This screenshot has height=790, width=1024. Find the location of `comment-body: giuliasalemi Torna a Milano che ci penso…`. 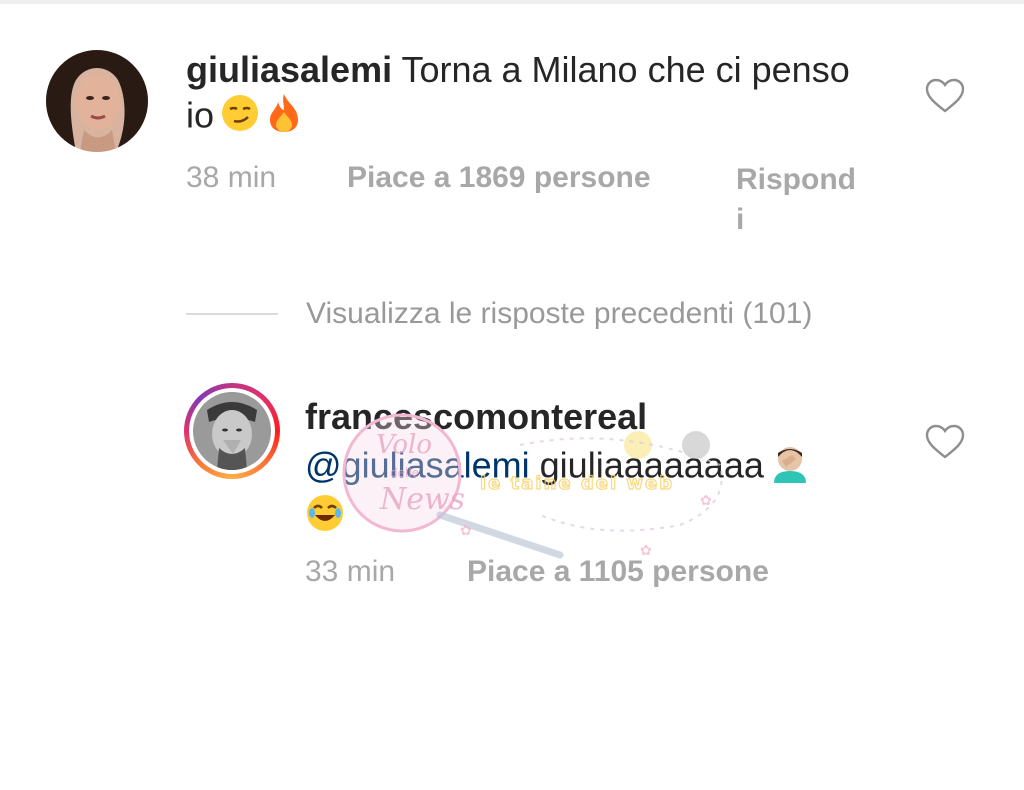

comment-body: giuliasalemi Torna a Milano che ci penso… is located at coordinates (536, 96).